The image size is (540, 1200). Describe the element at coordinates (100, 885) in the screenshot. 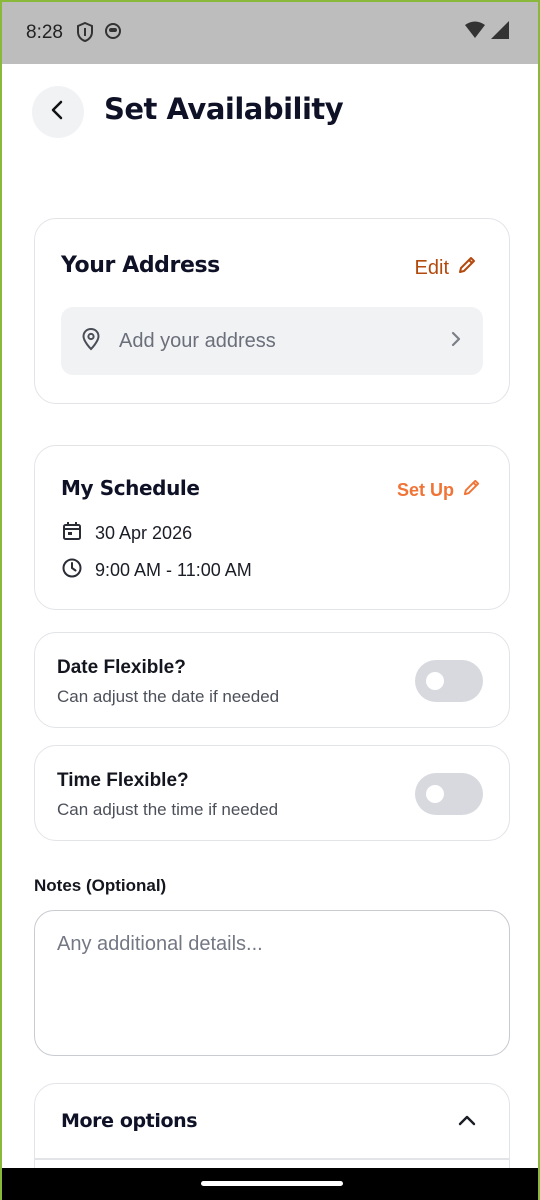

I see `notes-label: Notes (Optional)` at that location.